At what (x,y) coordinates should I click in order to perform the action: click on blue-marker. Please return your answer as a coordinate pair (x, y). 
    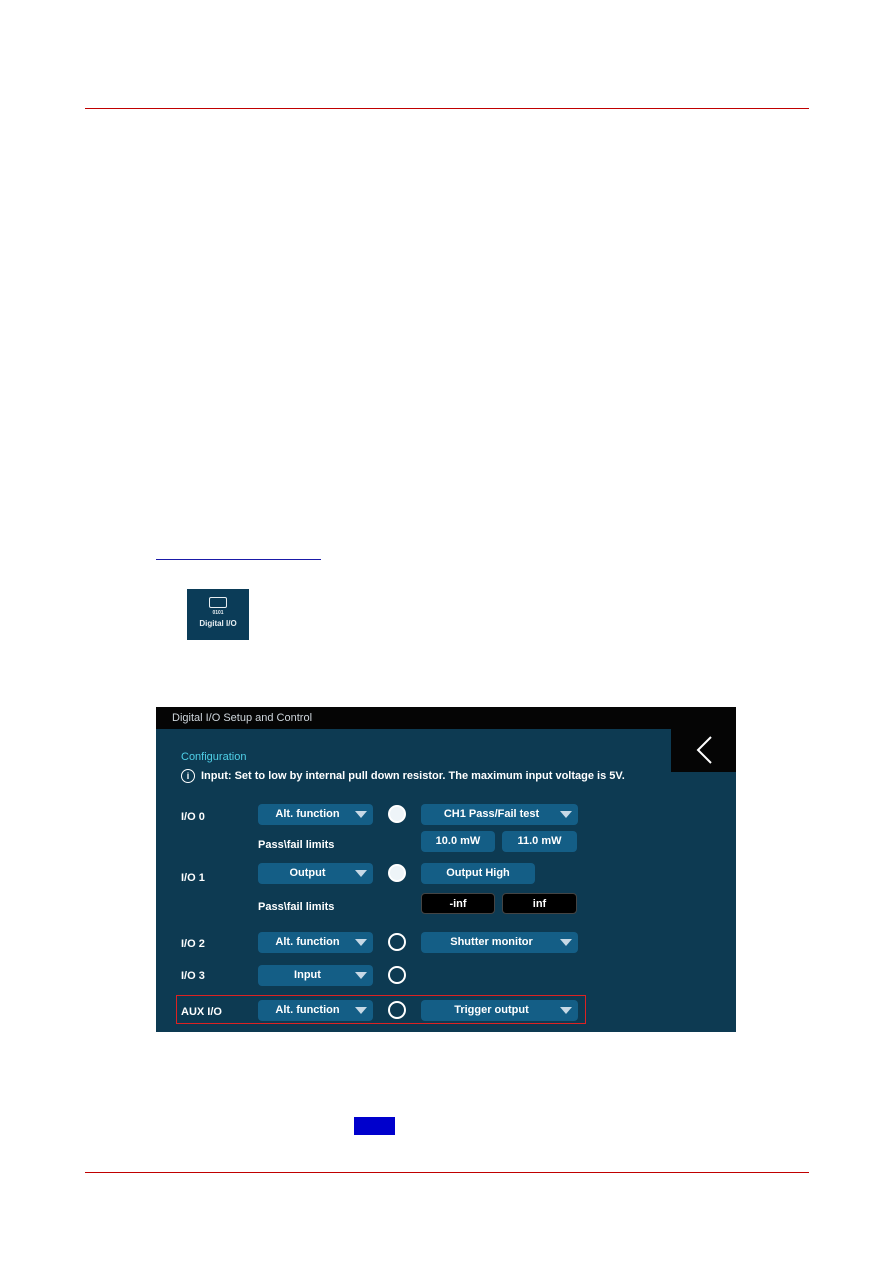
    Looking at the image, I should click on (374, 1126).